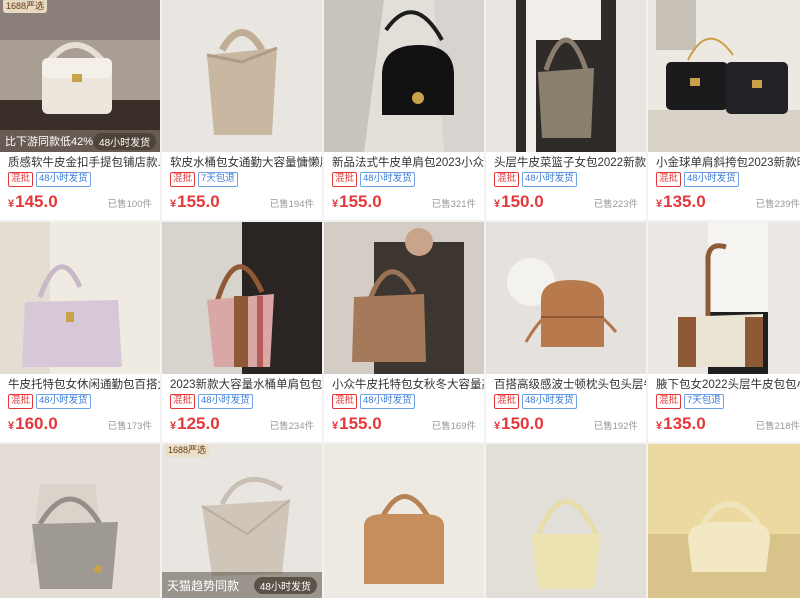 The image size is (800, 598). What do you see at coordinates (80, 76) in the screenshot?
I see `product-image: 1688严选 比下游同款低42% 48小时发货` at bounding box center [80, 76].